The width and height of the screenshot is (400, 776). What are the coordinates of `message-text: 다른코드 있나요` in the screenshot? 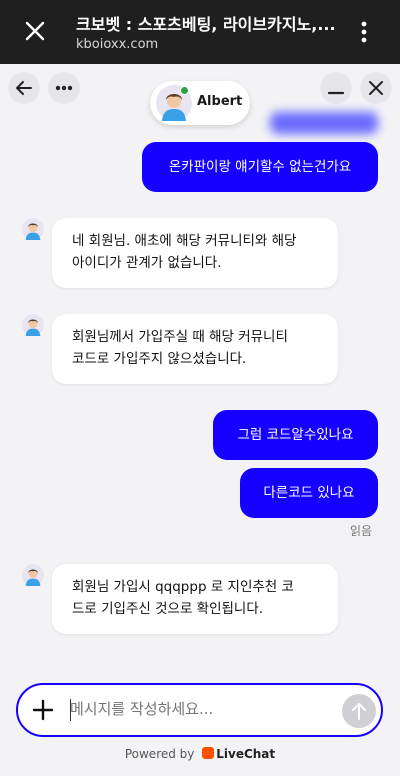 It's located at (309, 493).